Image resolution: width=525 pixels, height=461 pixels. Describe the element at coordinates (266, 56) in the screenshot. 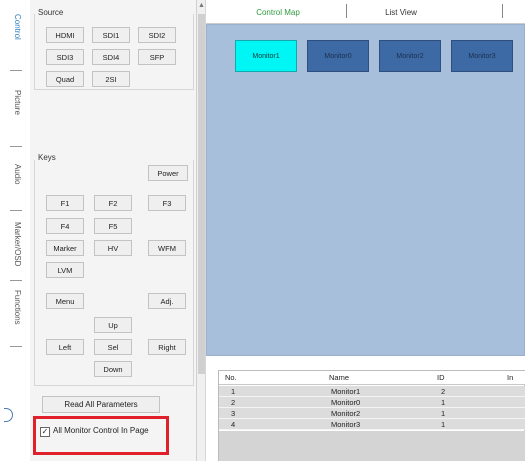

I see `monitor-tile-monitor1: Monitor1` at that location.